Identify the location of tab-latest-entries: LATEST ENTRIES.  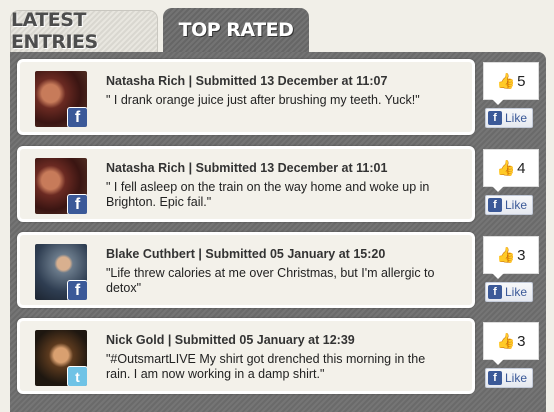
(84, 31).